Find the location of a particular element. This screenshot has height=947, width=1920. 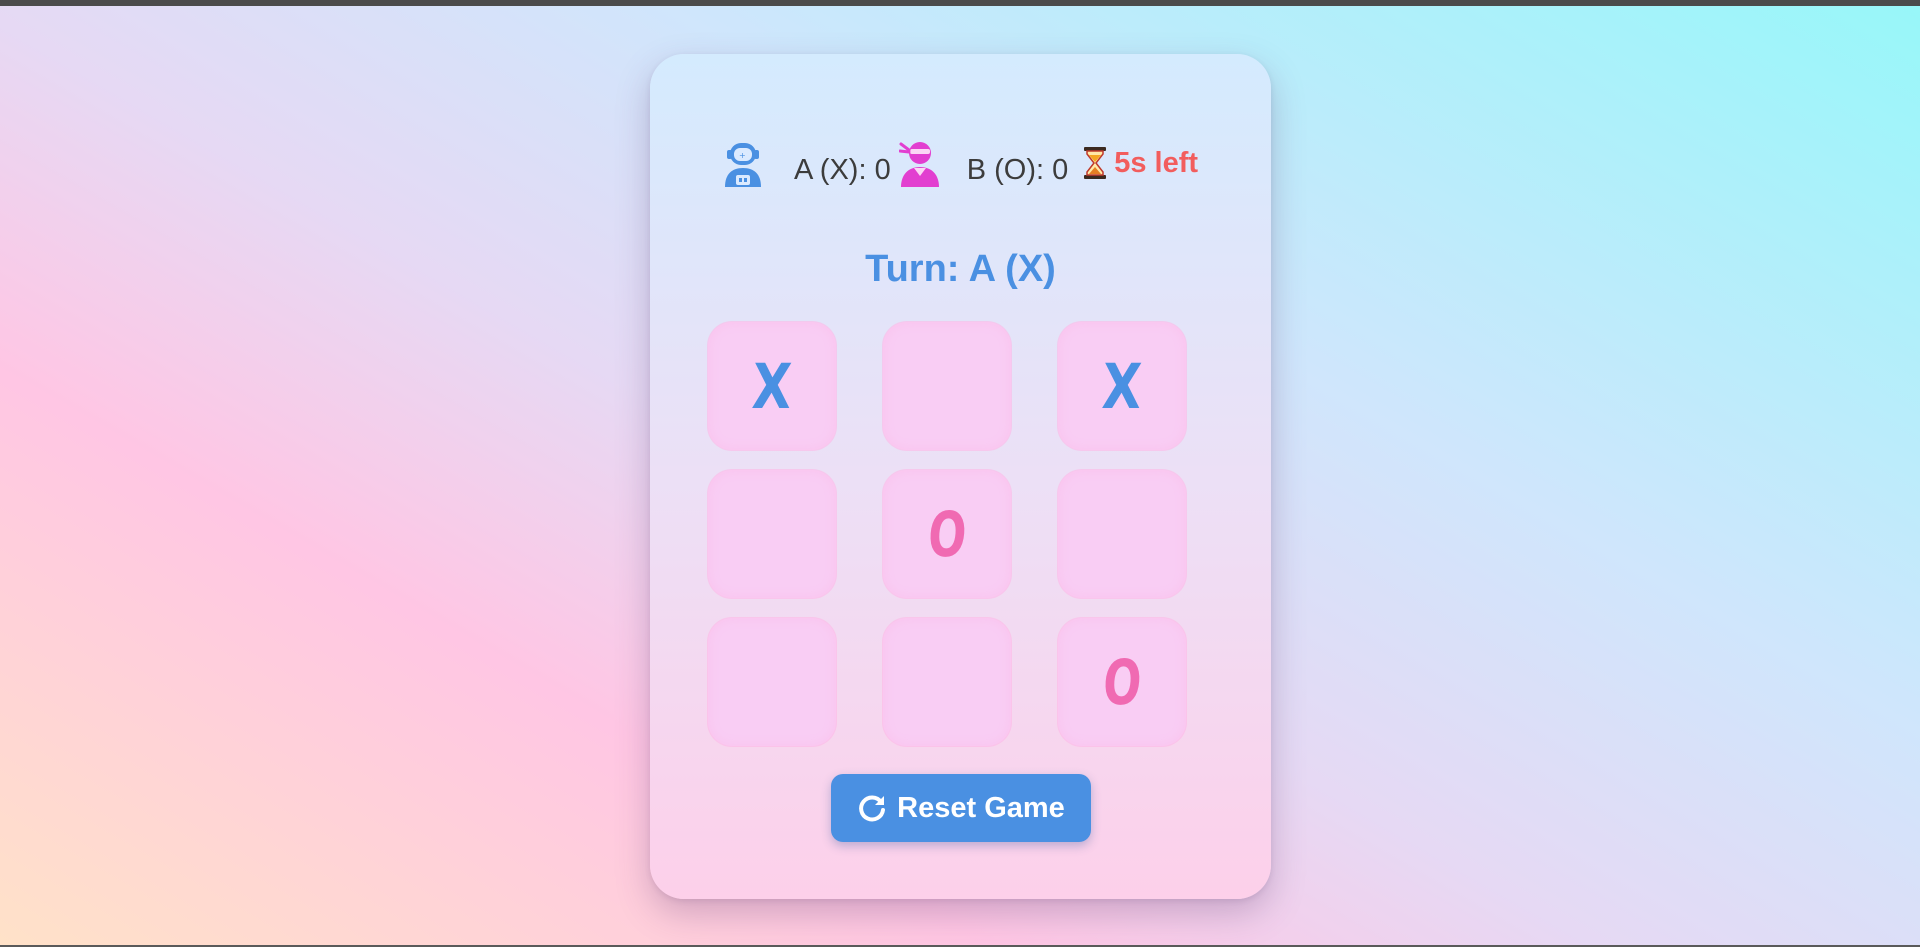

board-cell-5: O is located at coordinates (947, 534).